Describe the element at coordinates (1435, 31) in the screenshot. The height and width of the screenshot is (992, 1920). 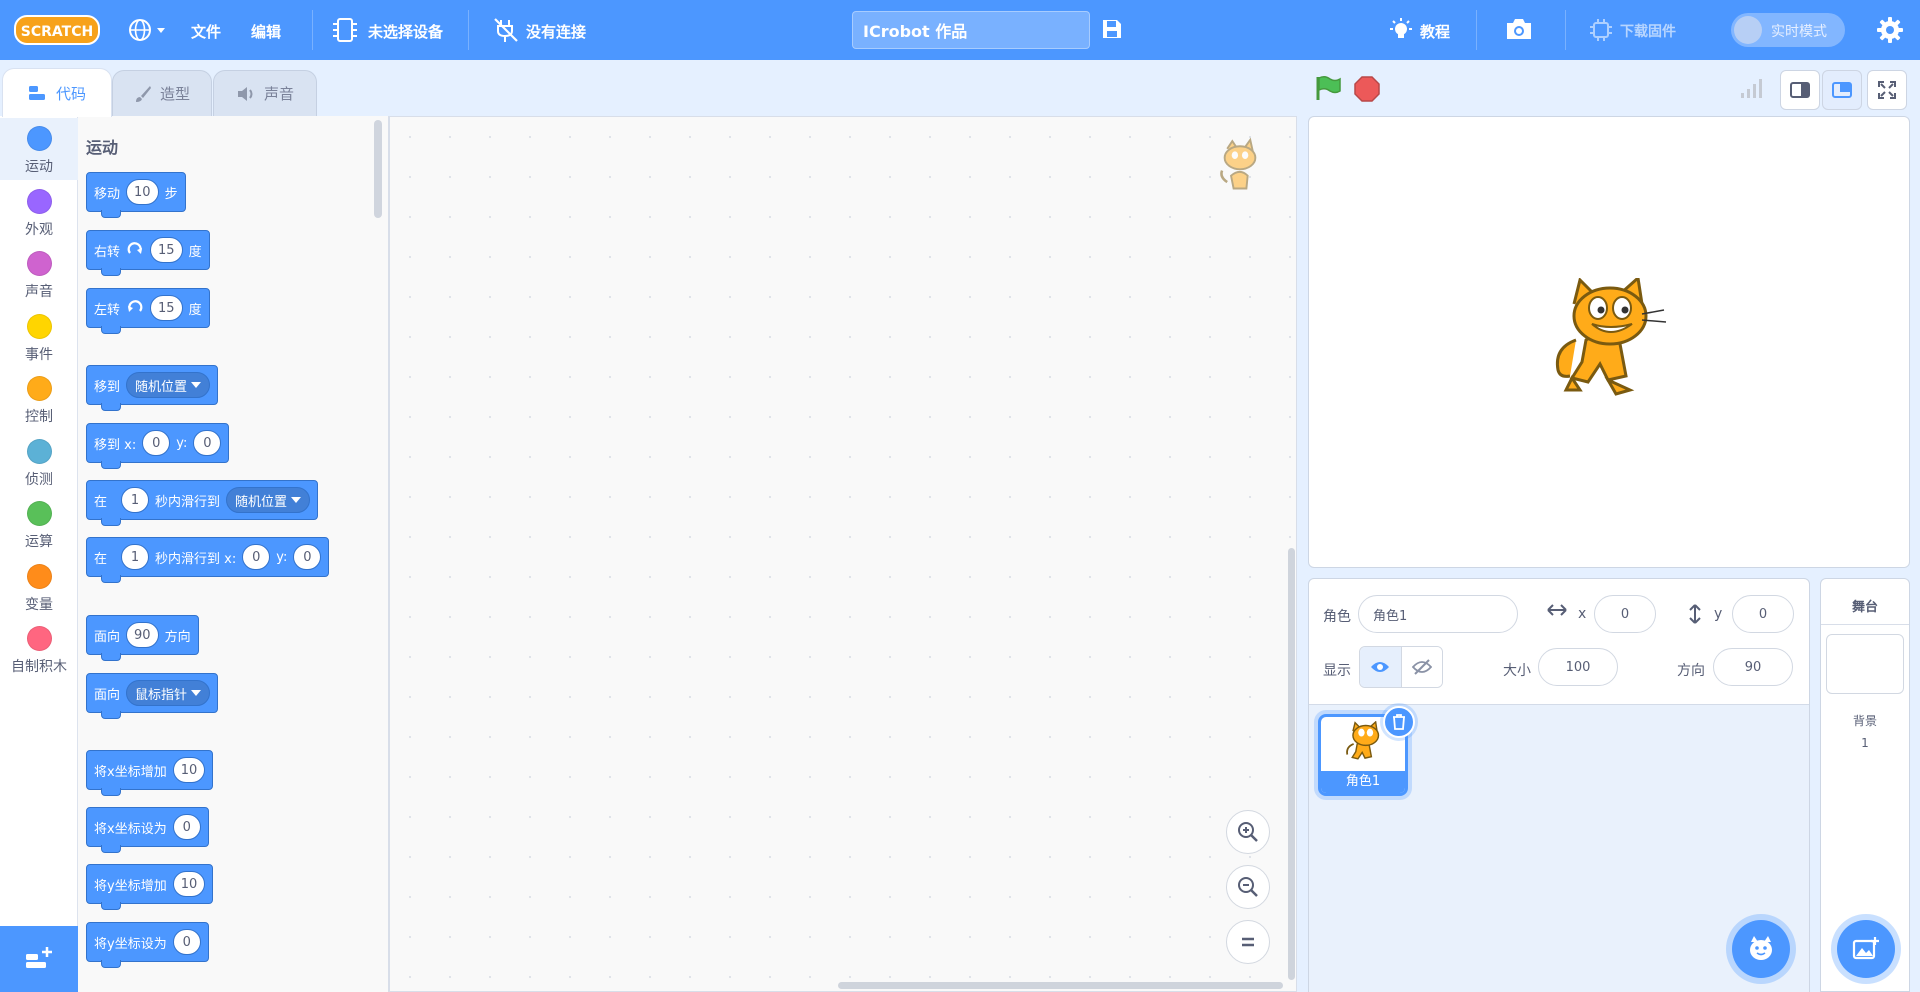
I see `tutorials-button: 教程` at that location.